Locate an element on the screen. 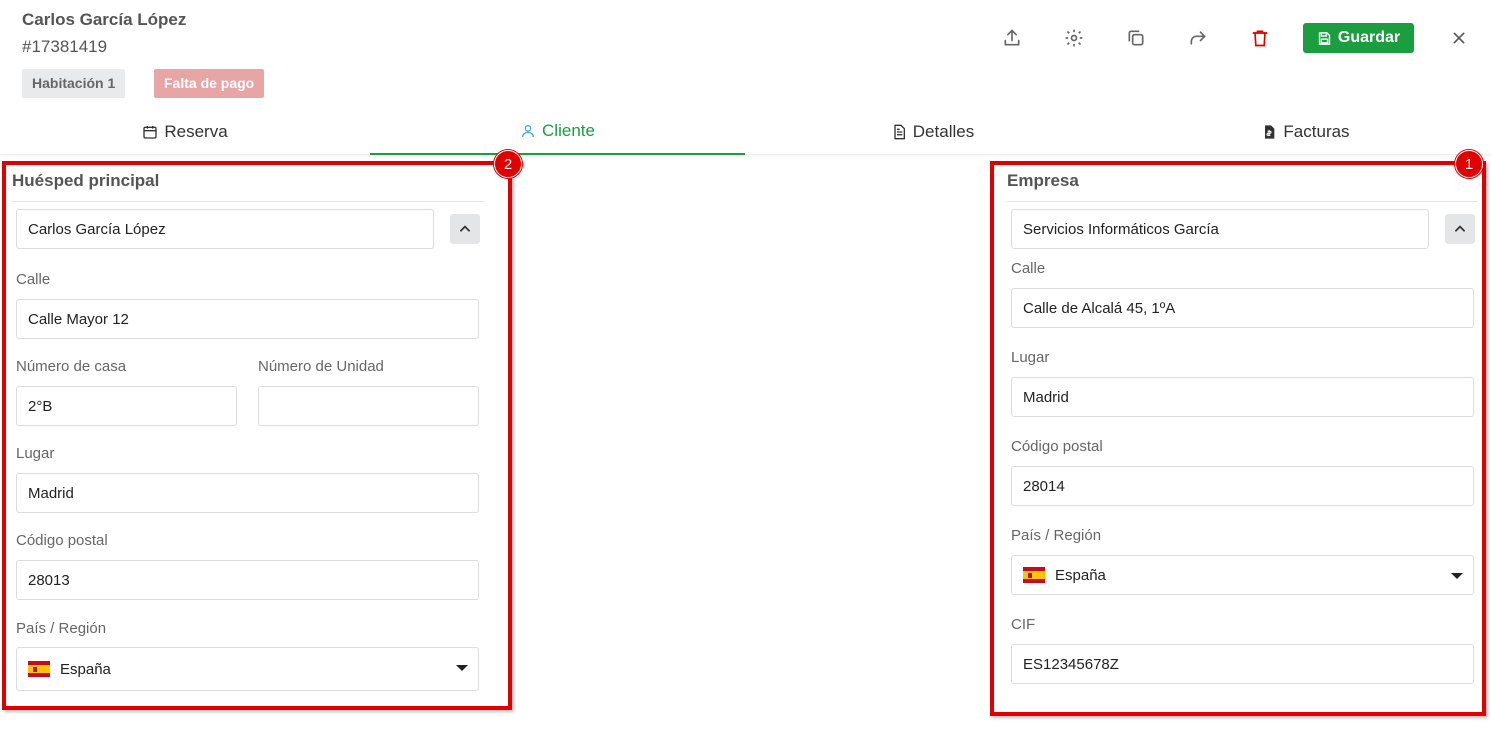 The image size is (1491, 733). user-icon is located at coordinates (528, 130).